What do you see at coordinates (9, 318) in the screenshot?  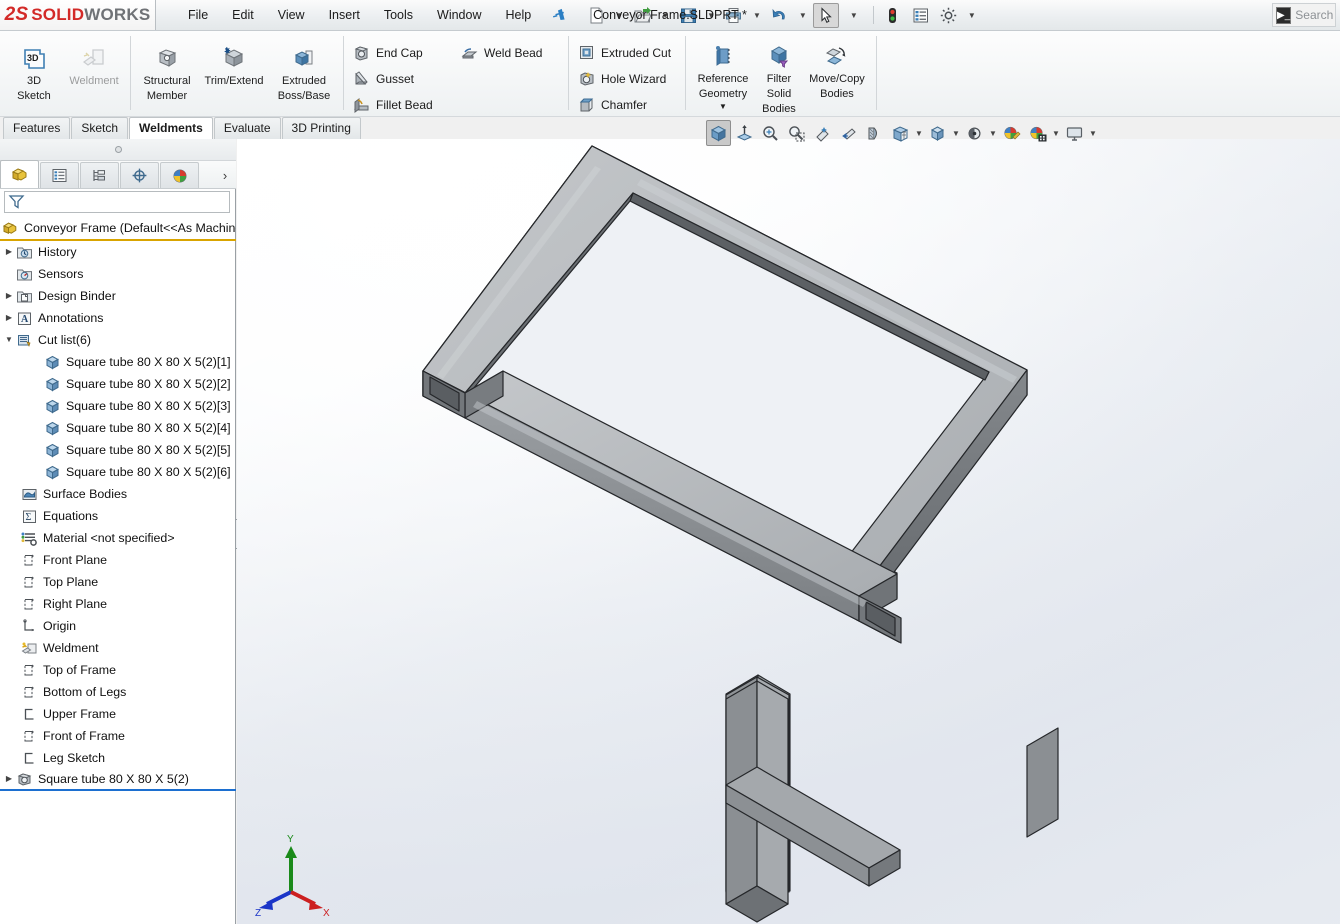 I see `annotations-twisty-icon: ▶` at bounding box center [9, 318].